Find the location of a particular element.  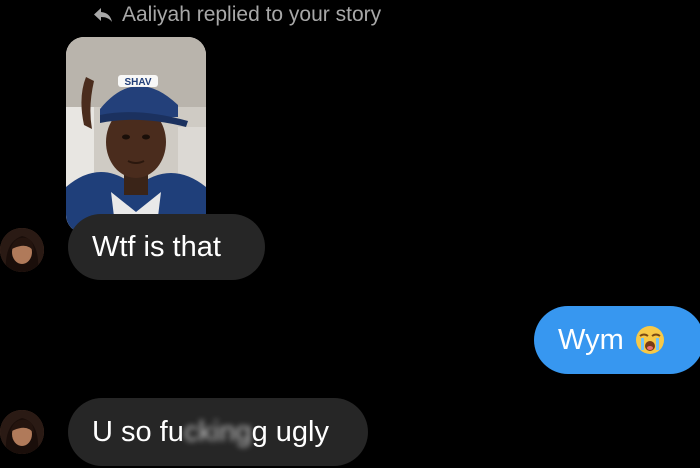

story-photo-image: SHAV is located at coordinates (136, 135).